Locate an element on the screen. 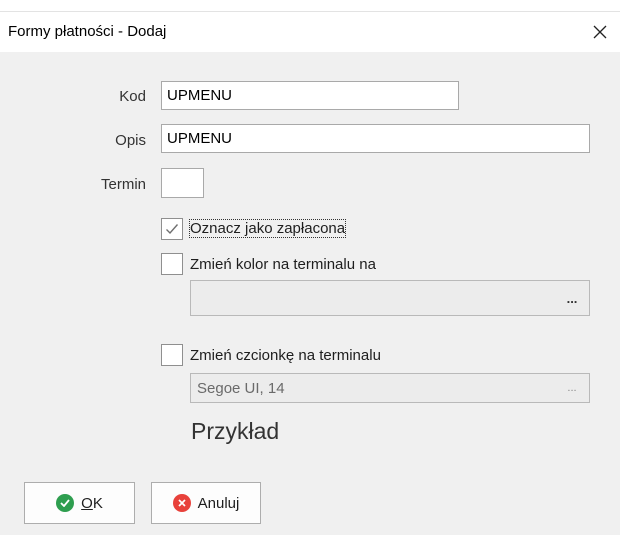  ok-button: OK is located at coordinates (79, 503).